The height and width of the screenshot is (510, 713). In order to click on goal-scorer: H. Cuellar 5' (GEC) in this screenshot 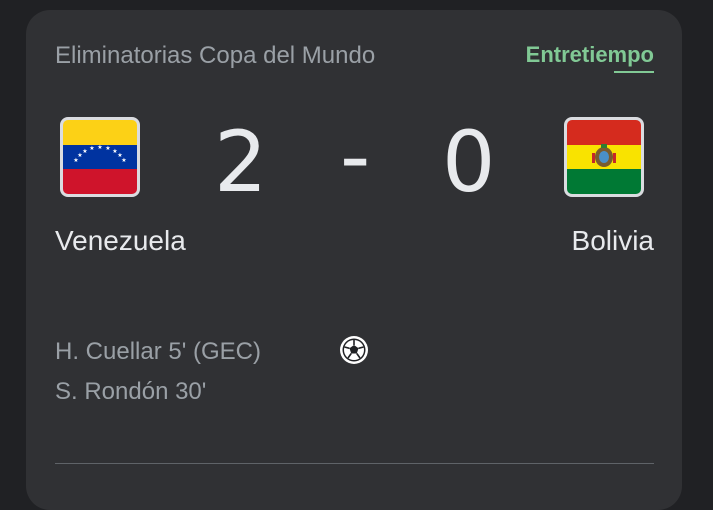, I will do `click(158, 351)`.